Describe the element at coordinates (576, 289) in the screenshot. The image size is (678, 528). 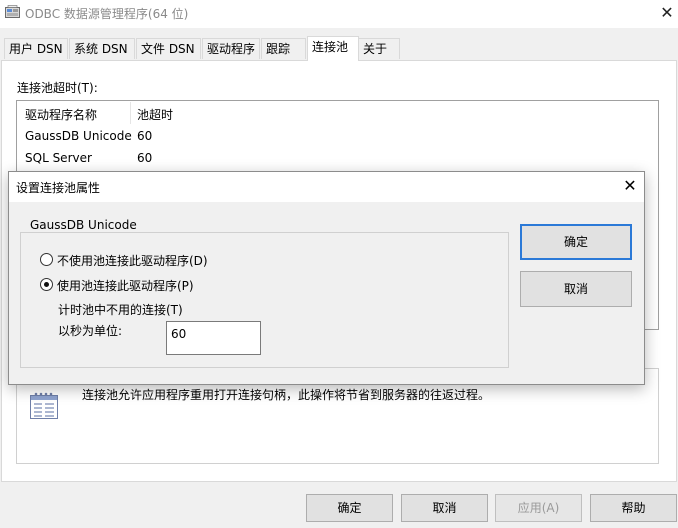
I see `dialog-cancel-button: 取消` at that location.